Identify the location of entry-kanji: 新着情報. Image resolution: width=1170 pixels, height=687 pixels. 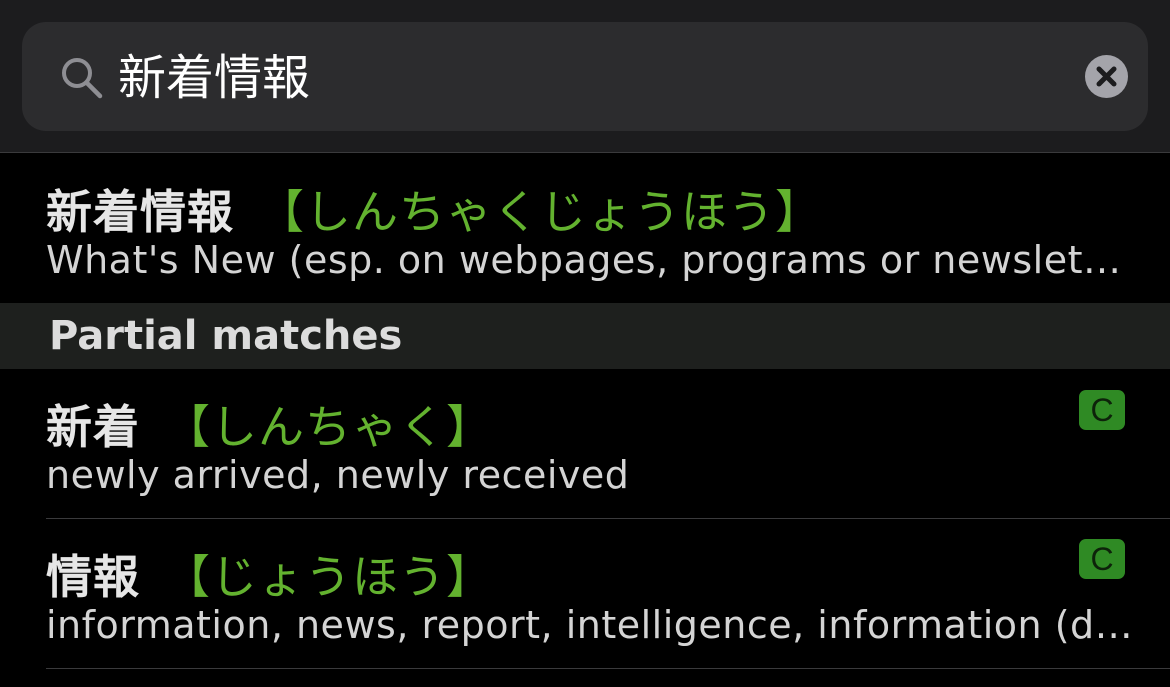
(140, 212).